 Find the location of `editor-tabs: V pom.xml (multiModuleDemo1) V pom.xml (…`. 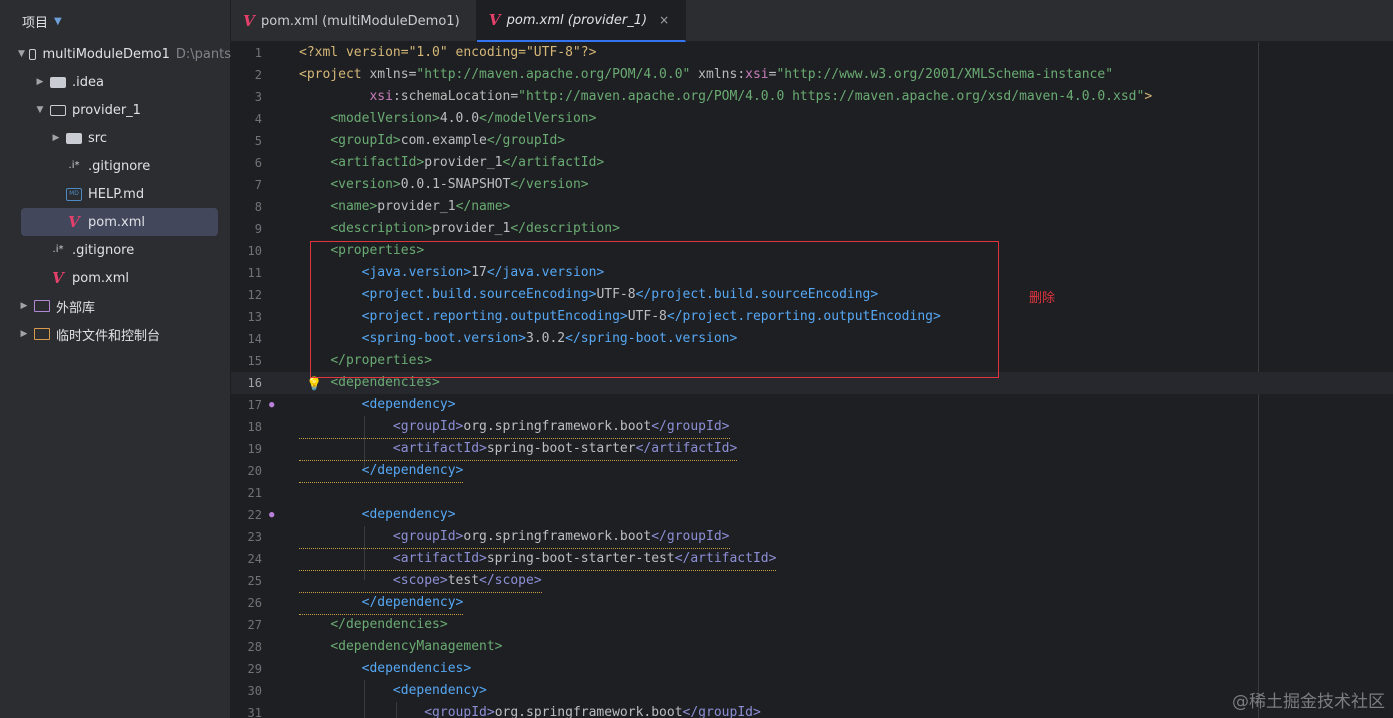

editor-tabs: V pom.xml (multiModuleDemo1) V pom.xml (… is located at coordinates (812, 21).